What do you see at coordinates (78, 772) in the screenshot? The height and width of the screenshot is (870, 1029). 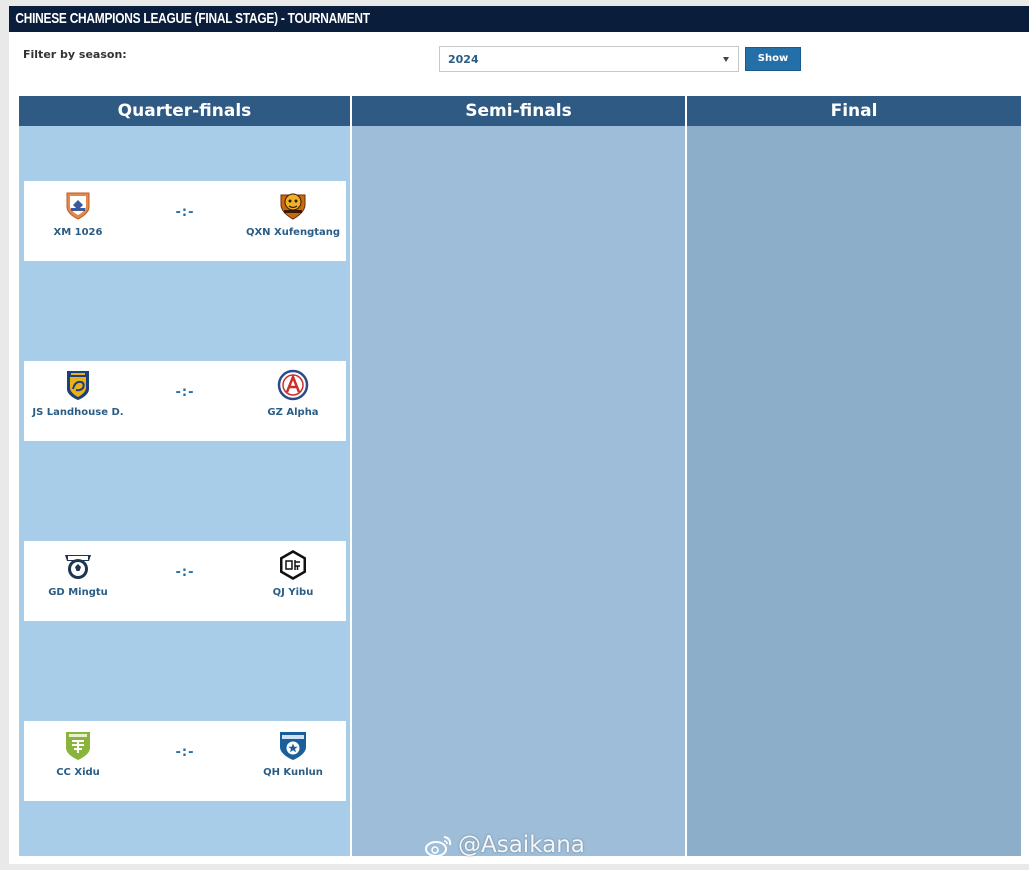 I see `home-team-name: CC Xidu` at bounding box center [78, 772].